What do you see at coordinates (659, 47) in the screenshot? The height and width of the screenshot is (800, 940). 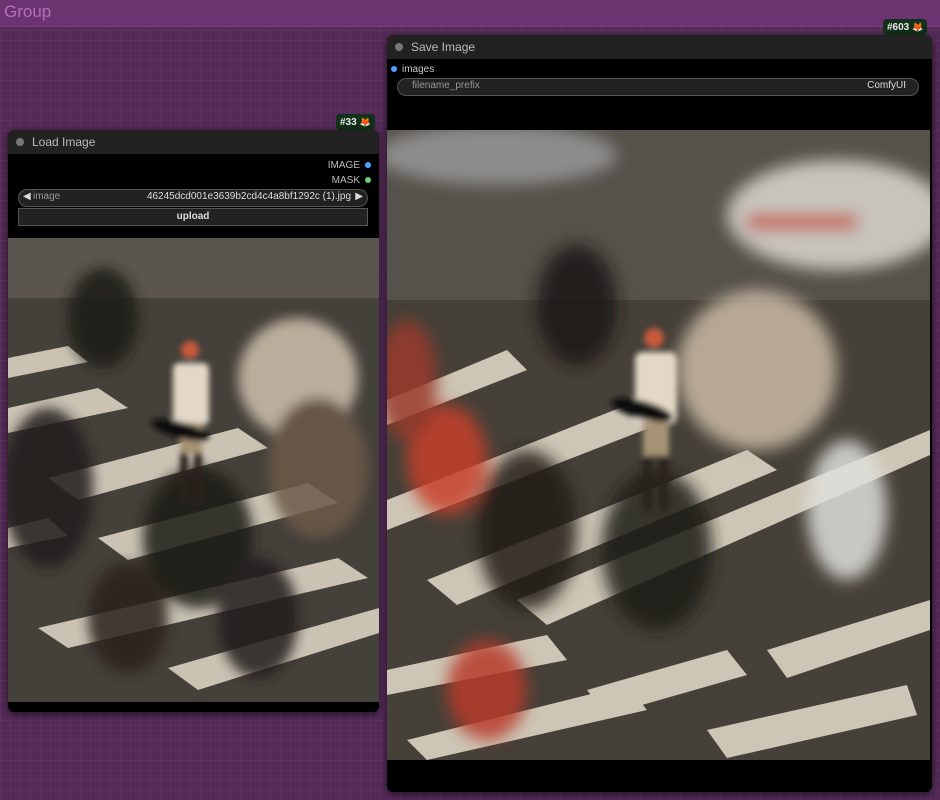 I see `save-image-title-bar: Save Image` at bounding box center [659, 47].